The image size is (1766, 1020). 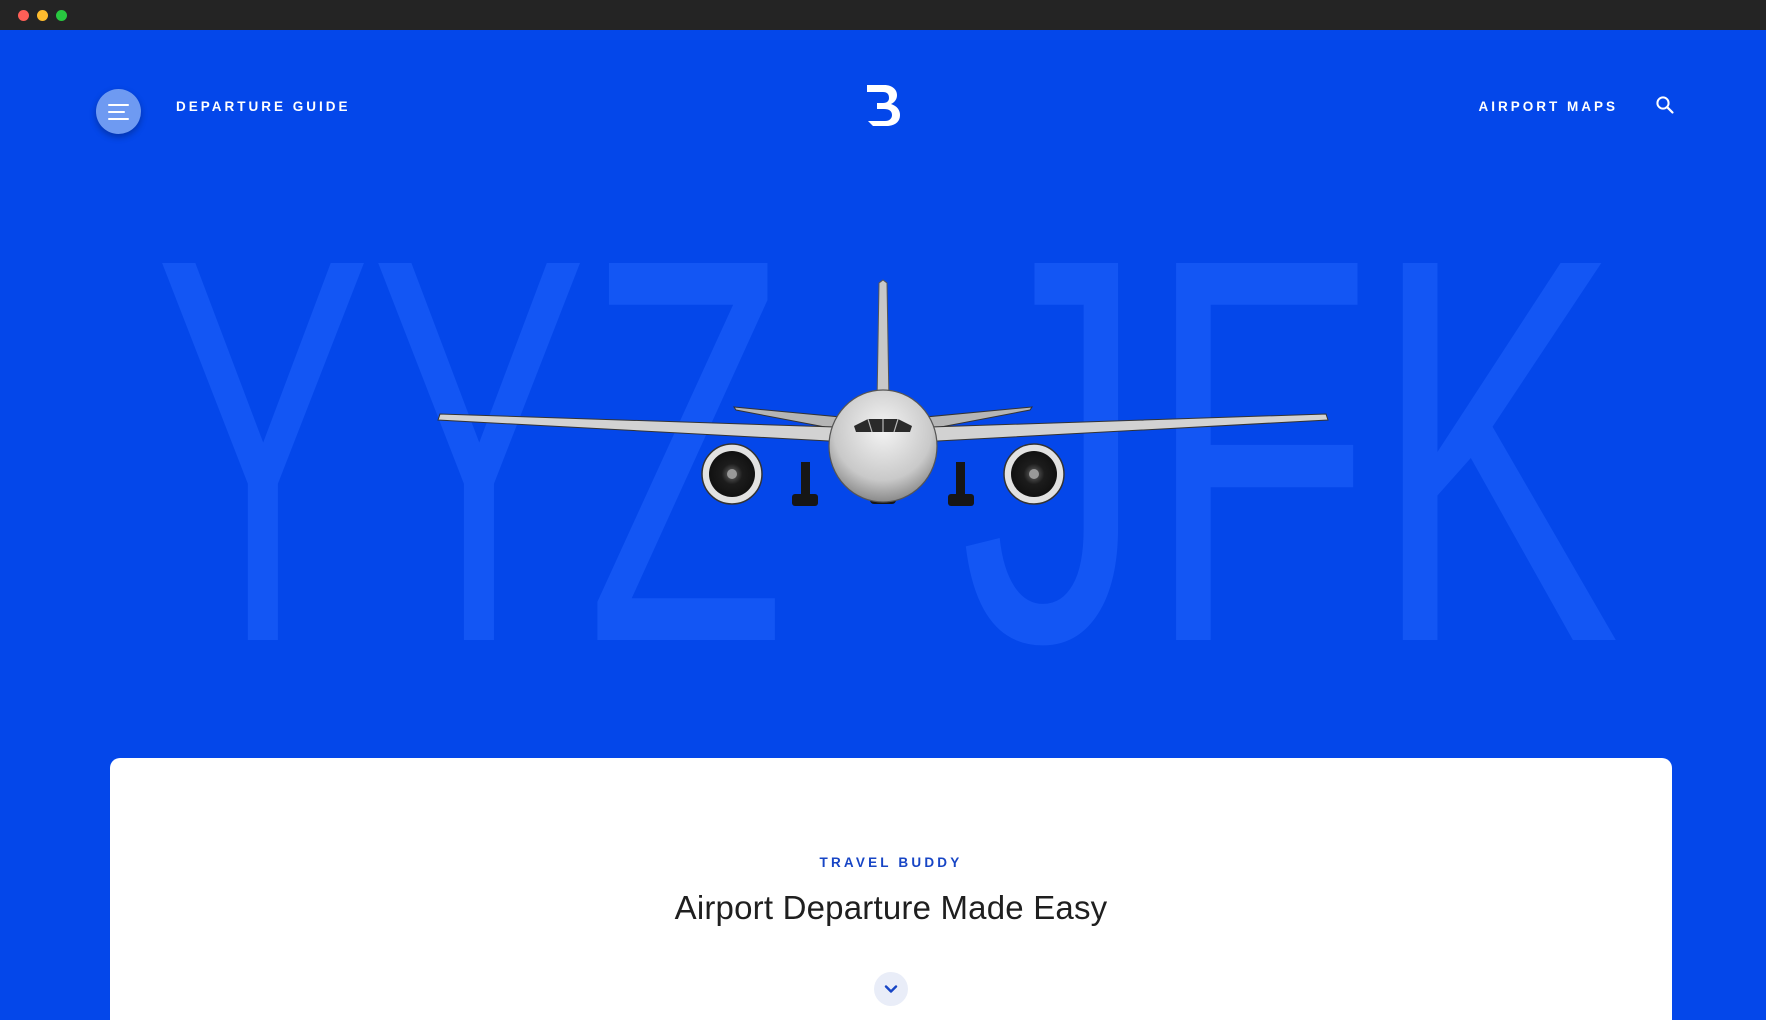 I want to click on search-icon, so click(x=1665, y=105).